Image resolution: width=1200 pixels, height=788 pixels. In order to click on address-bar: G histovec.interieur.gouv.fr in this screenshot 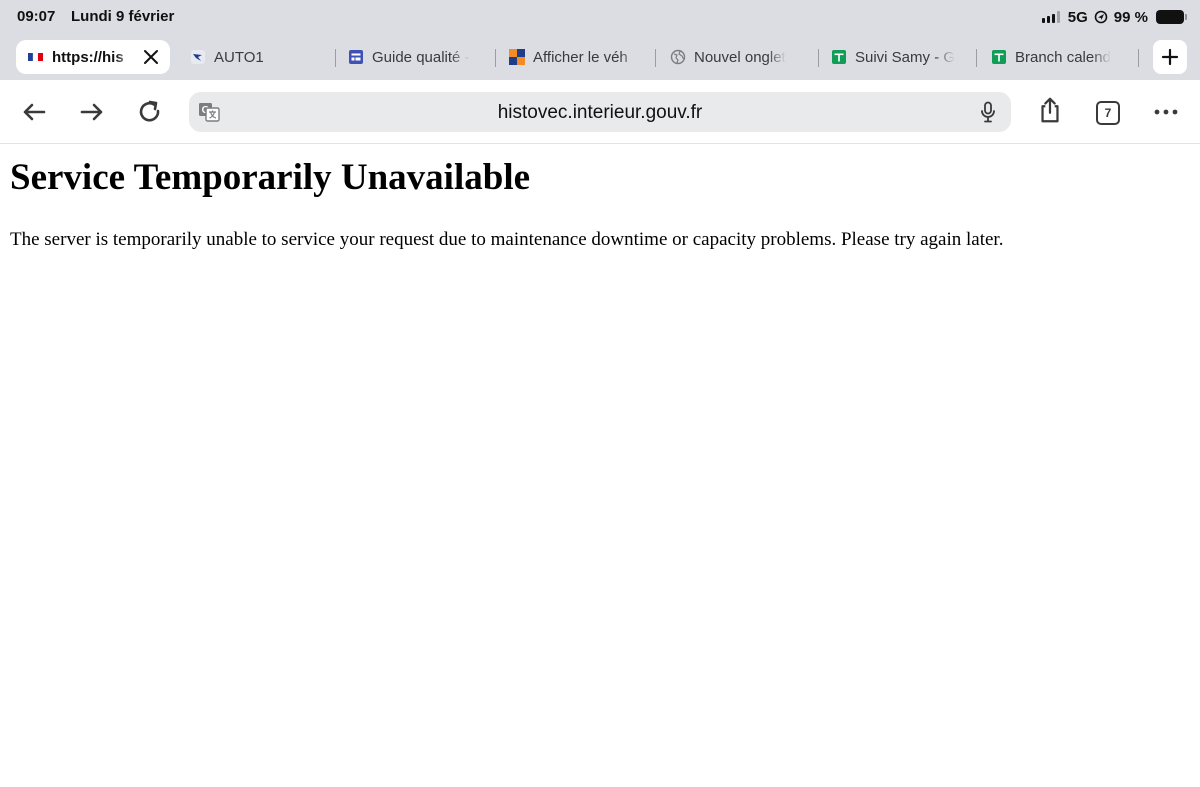, I will do `click(600, 112)`.